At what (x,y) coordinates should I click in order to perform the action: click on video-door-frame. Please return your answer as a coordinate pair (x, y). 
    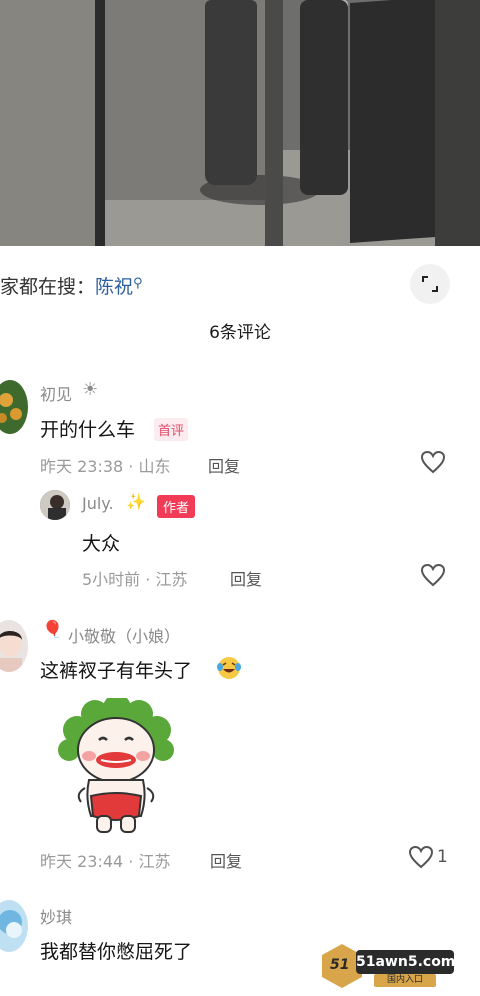
    Looking at the image, I should click on (100, 123).